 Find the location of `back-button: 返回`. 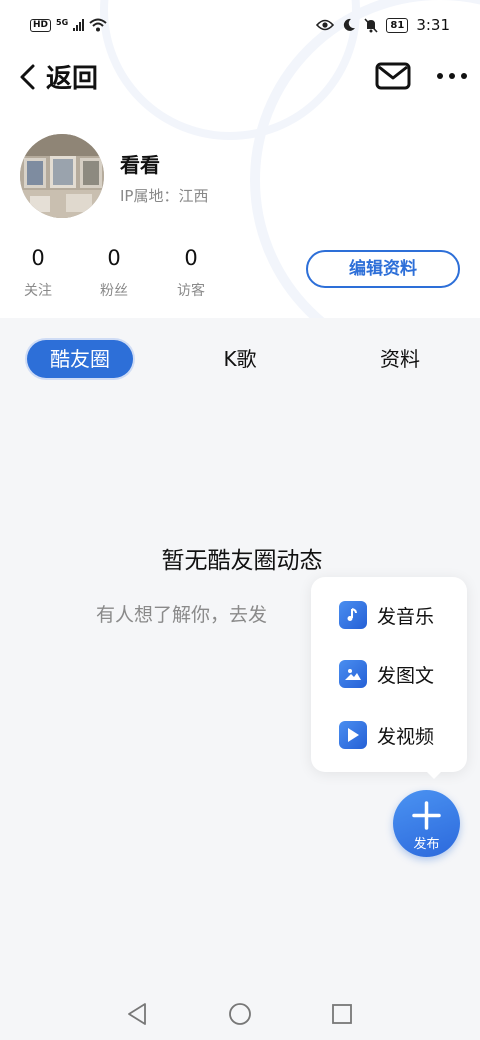

back-button: 返回 is located at coordinates (57, 76).